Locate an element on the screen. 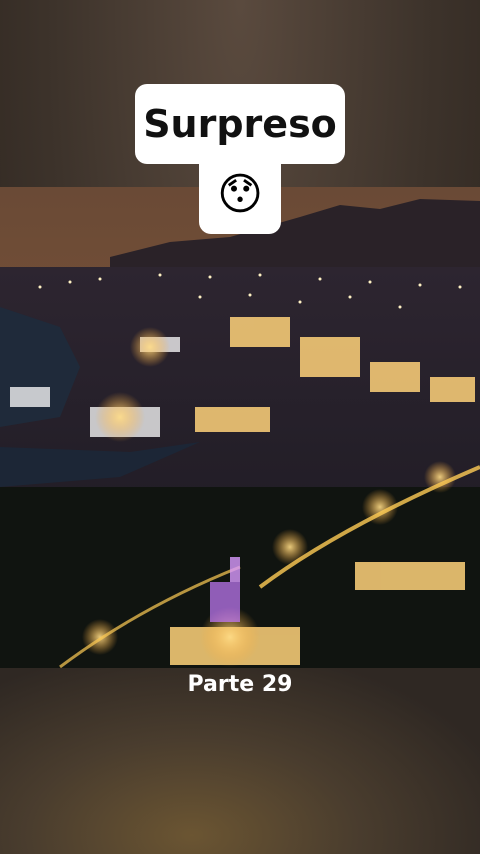  caption-box: Surpreso is located at coordinates (240, 124).